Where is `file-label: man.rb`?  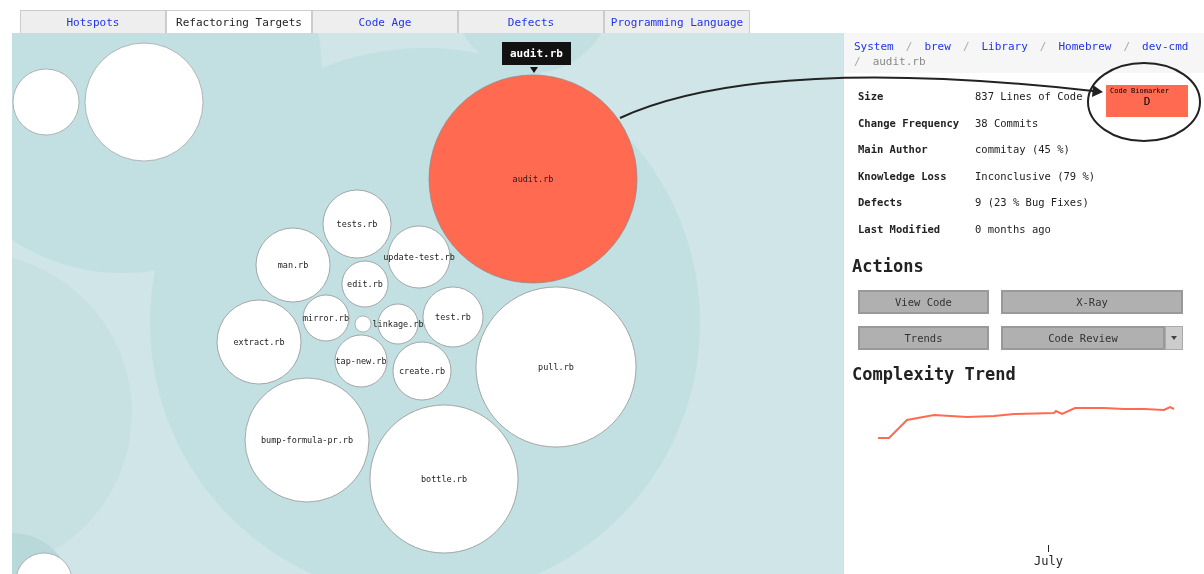 file-label: man.rb is located at coordinates (293, 265).